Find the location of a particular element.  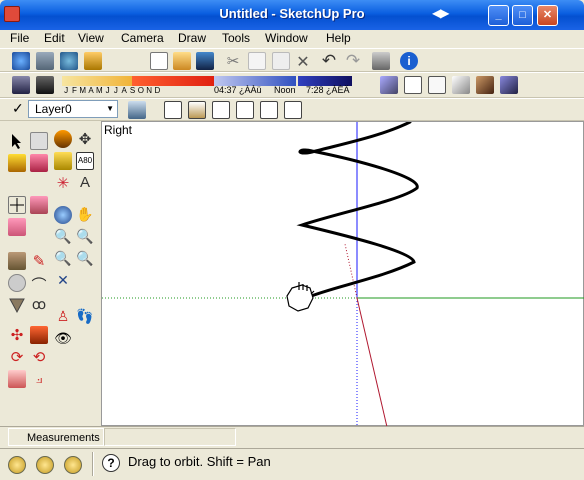

share-model-icon is located at coordinates (45, 61).